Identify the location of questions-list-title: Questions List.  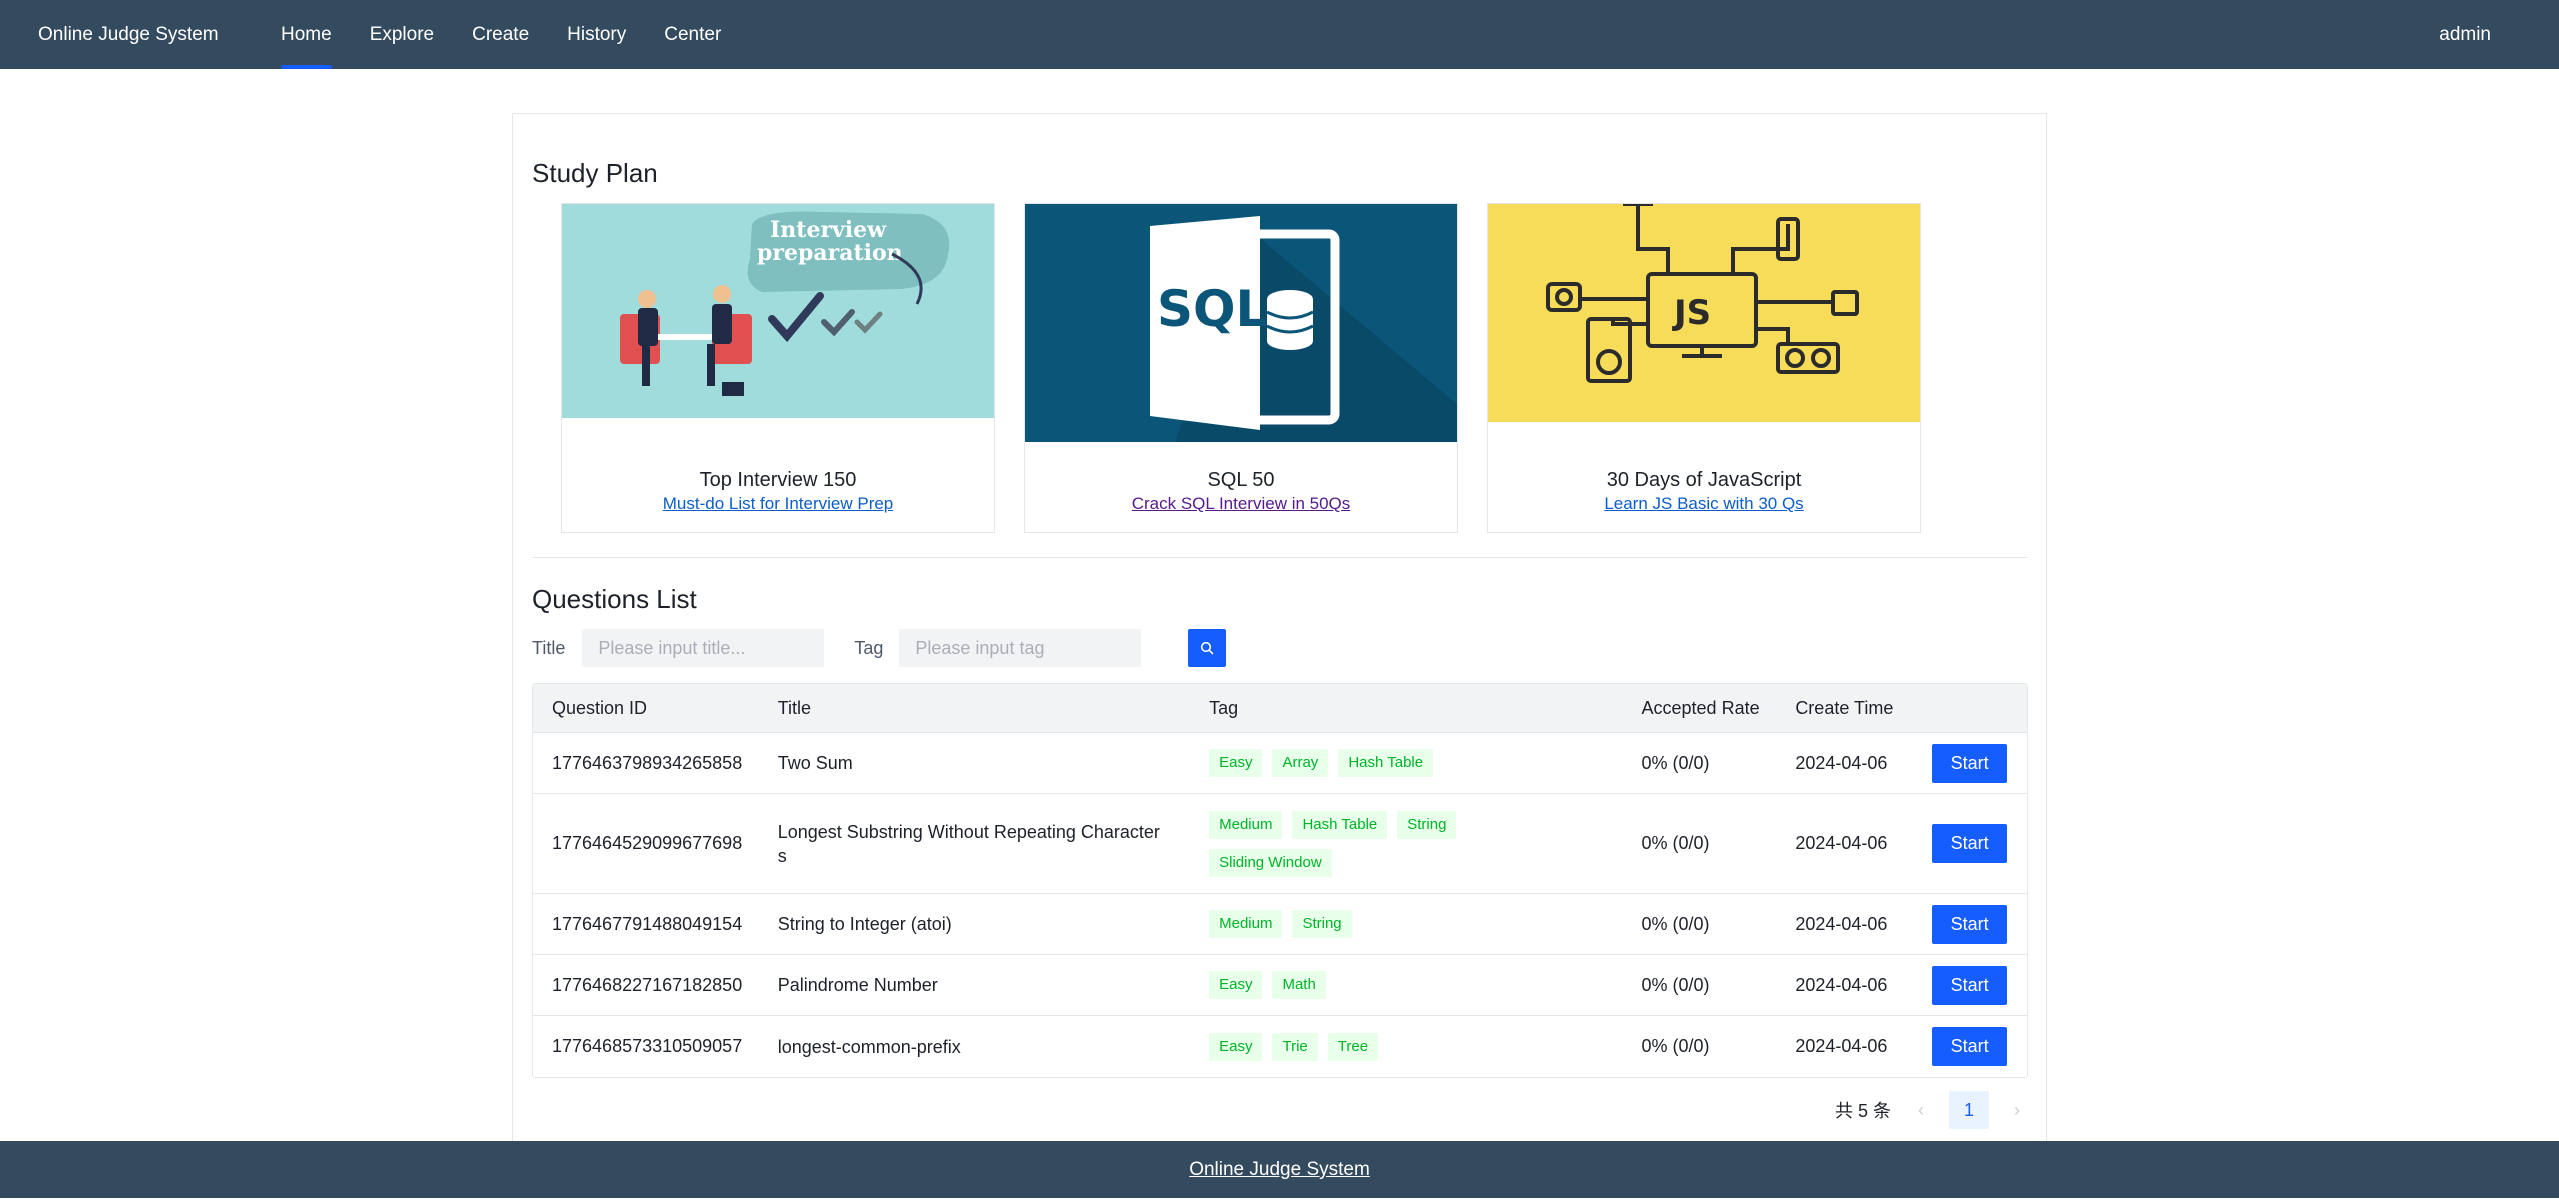
(614, 599).